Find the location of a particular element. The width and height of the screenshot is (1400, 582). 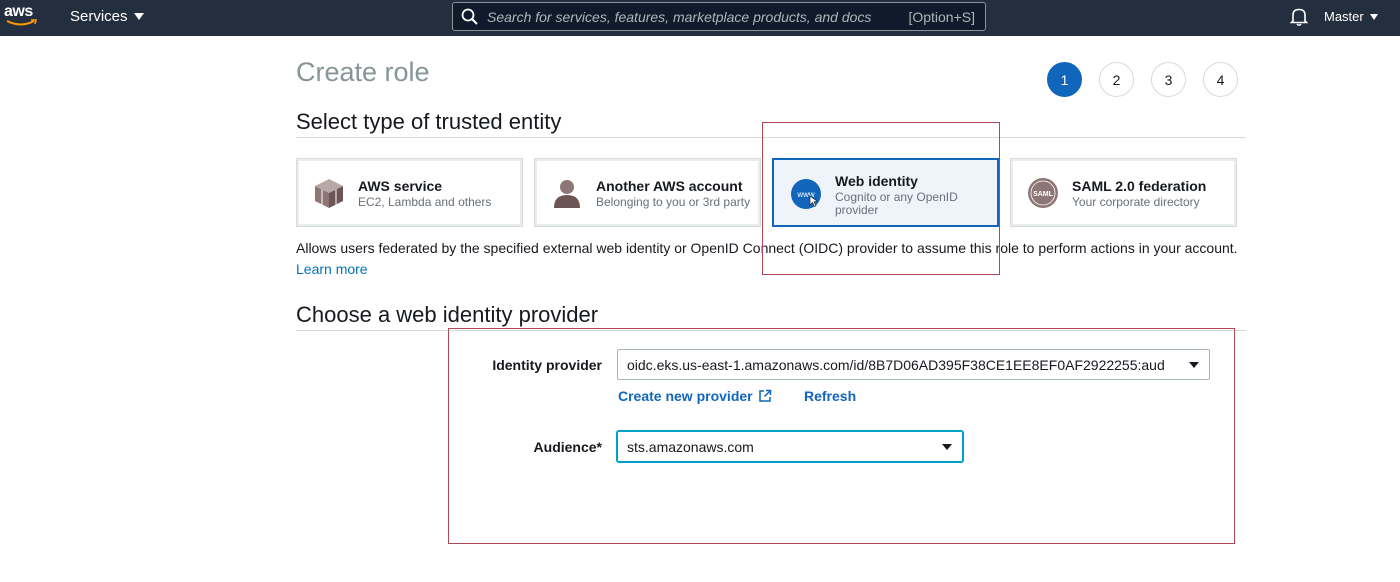

step-4: 4 is located at coordinates (1220, 79).